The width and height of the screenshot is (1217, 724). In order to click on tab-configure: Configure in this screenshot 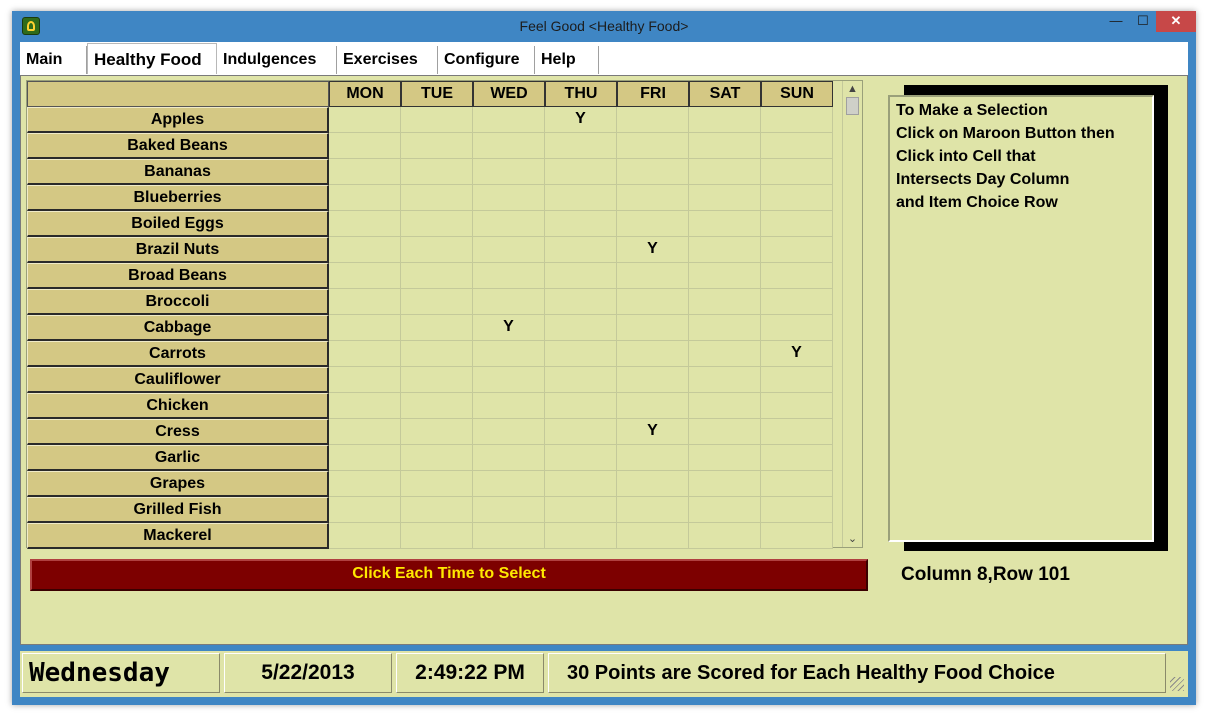, I will do `click(486, 60)`.